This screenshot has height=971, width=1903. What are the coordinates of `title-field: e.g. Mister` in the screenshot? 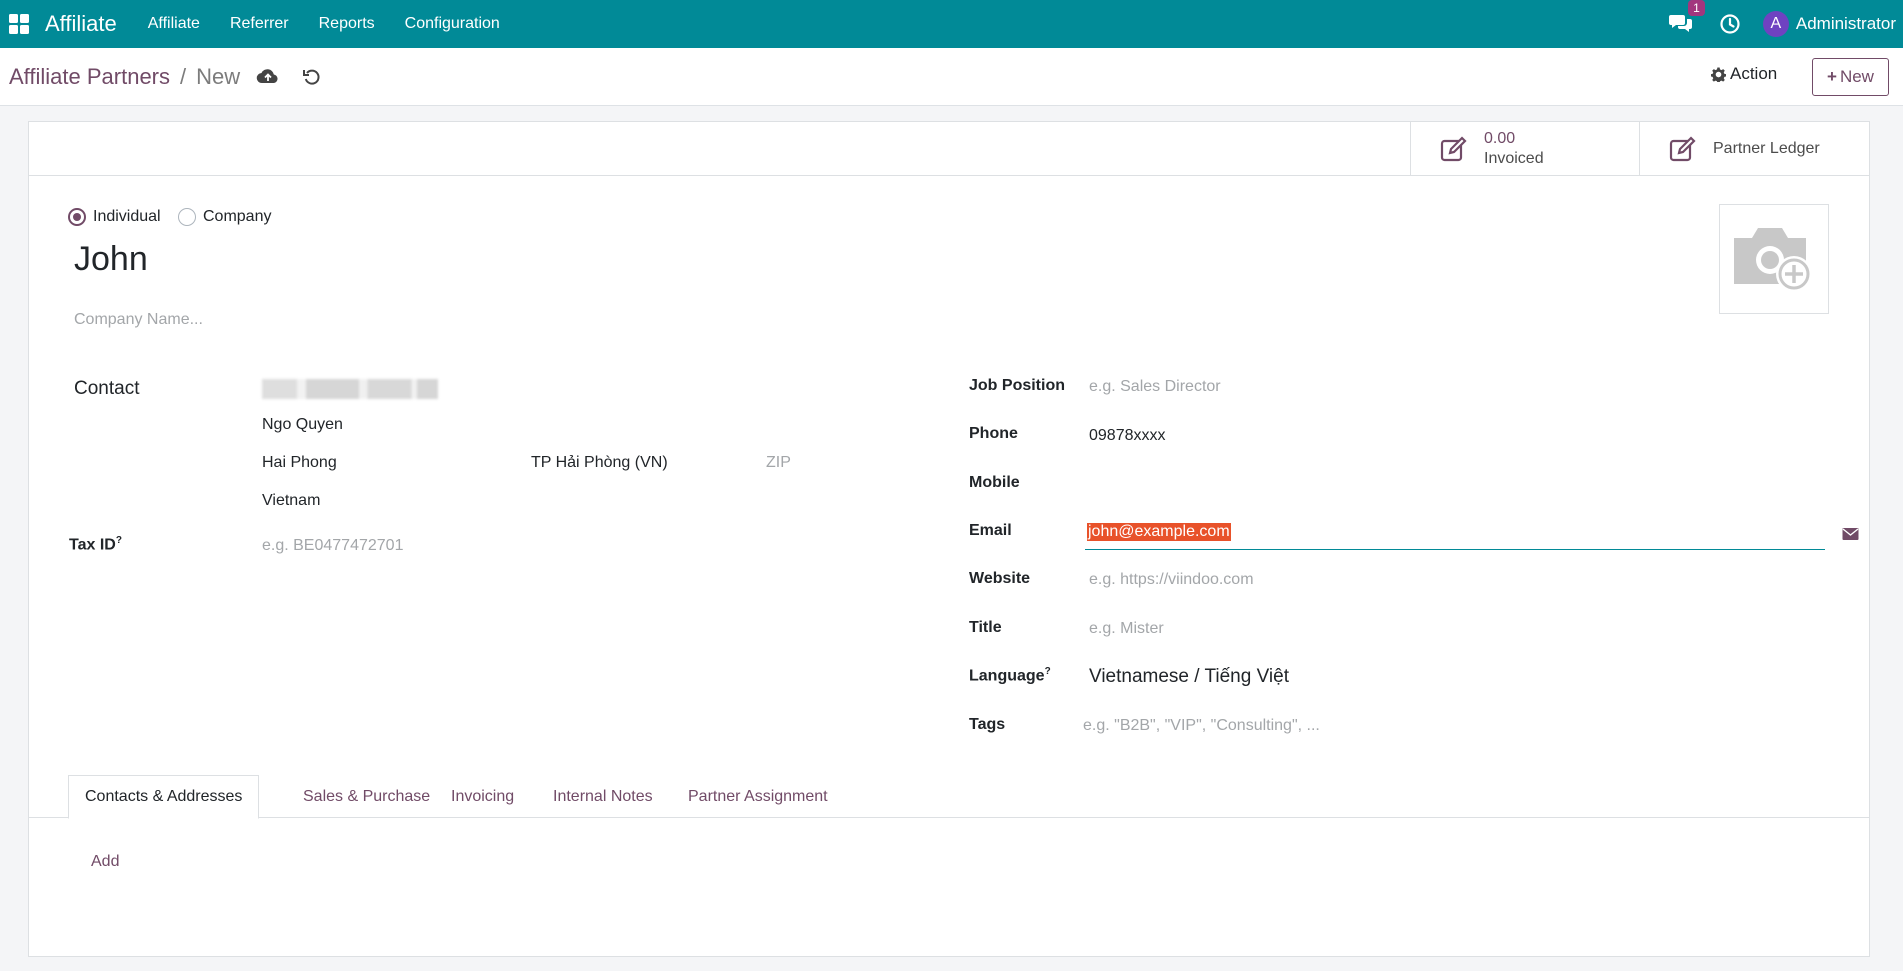 It's located at (1126, 629).